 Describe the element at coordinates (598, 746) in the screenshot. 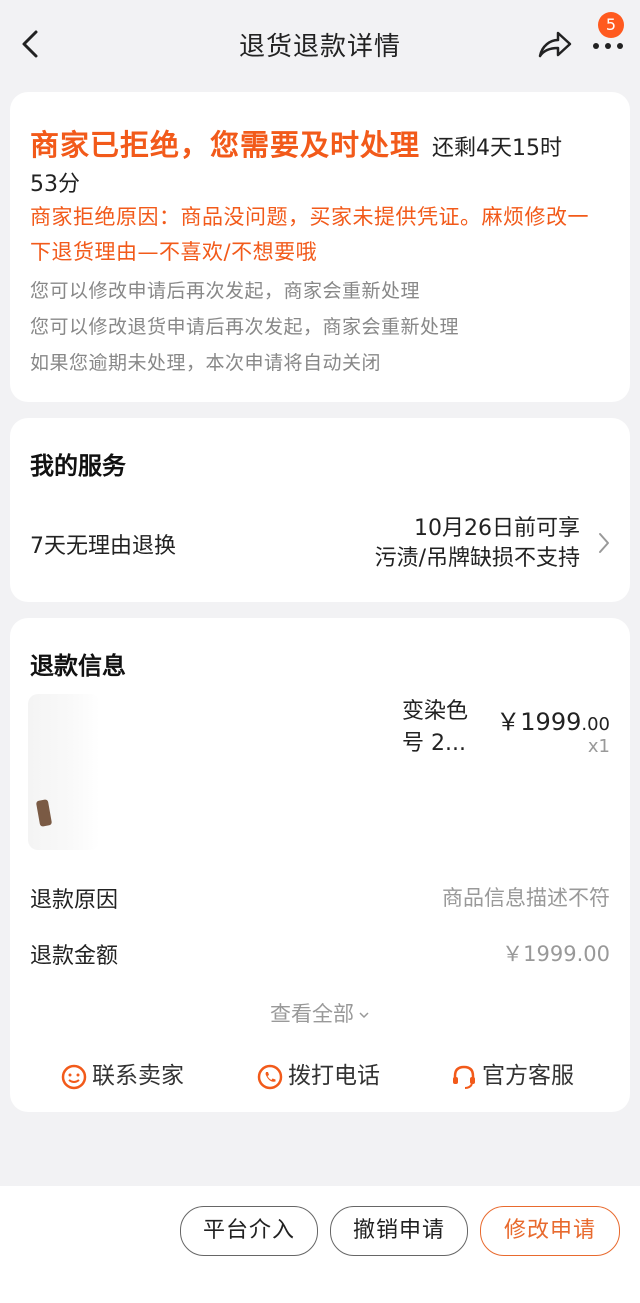

I see `product-quantity: x1` at that location.